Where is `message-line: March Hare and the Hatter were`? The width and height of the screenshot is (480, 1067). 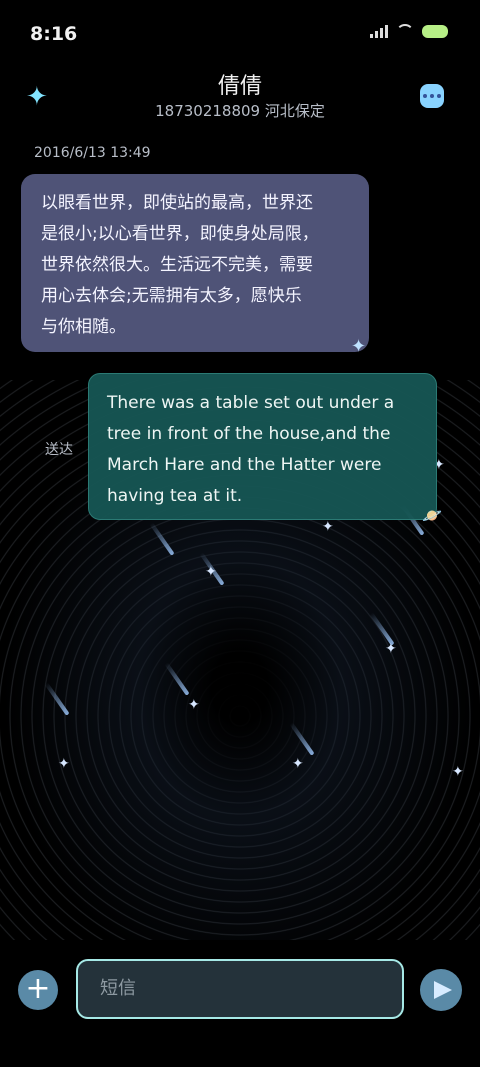 message-line: March Hare and the Hatter were is located at coordinates (244, 465).